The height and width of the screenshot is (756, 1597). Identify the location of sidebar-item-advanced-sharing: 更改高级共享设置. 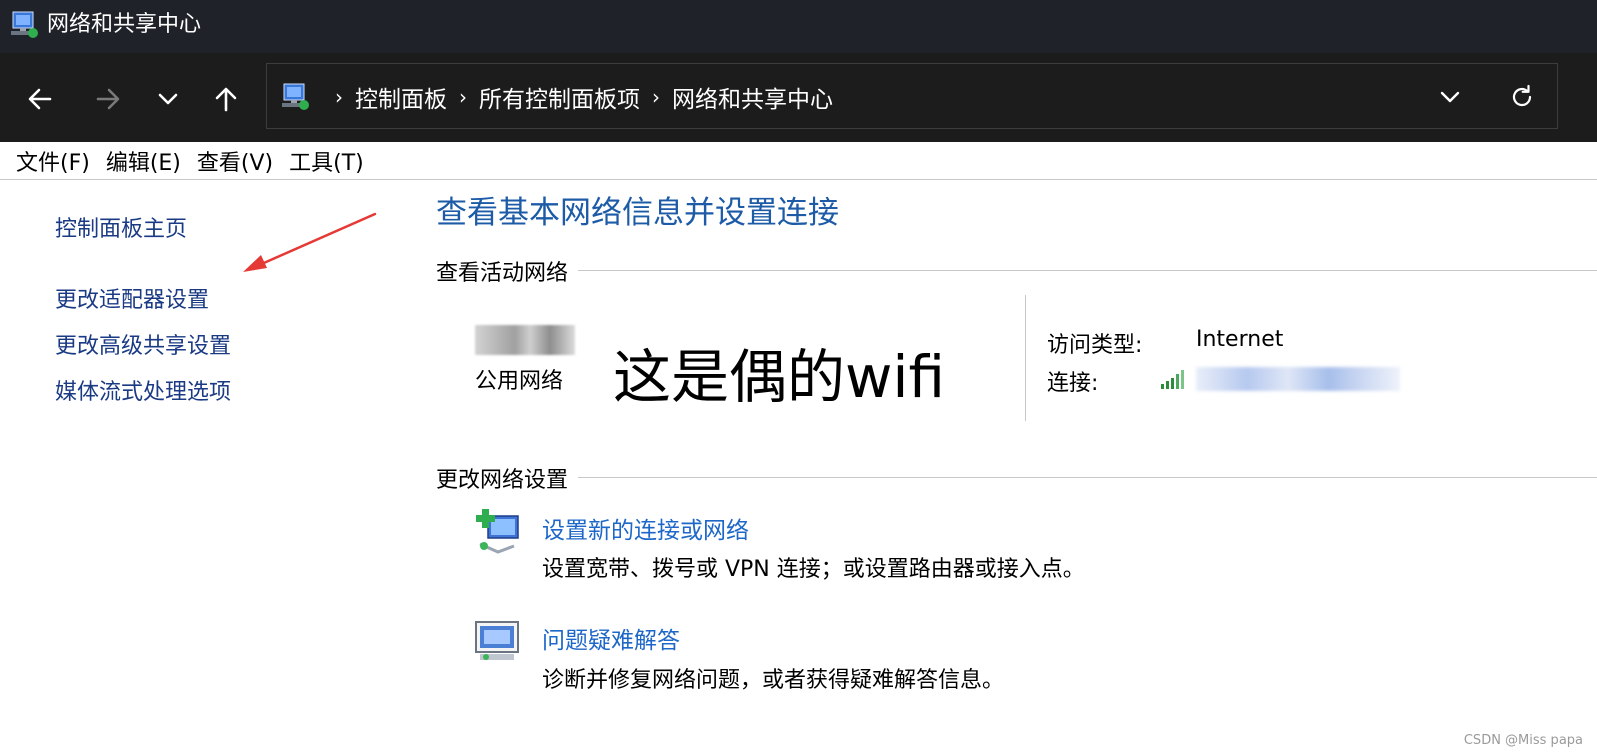
(143, 344).